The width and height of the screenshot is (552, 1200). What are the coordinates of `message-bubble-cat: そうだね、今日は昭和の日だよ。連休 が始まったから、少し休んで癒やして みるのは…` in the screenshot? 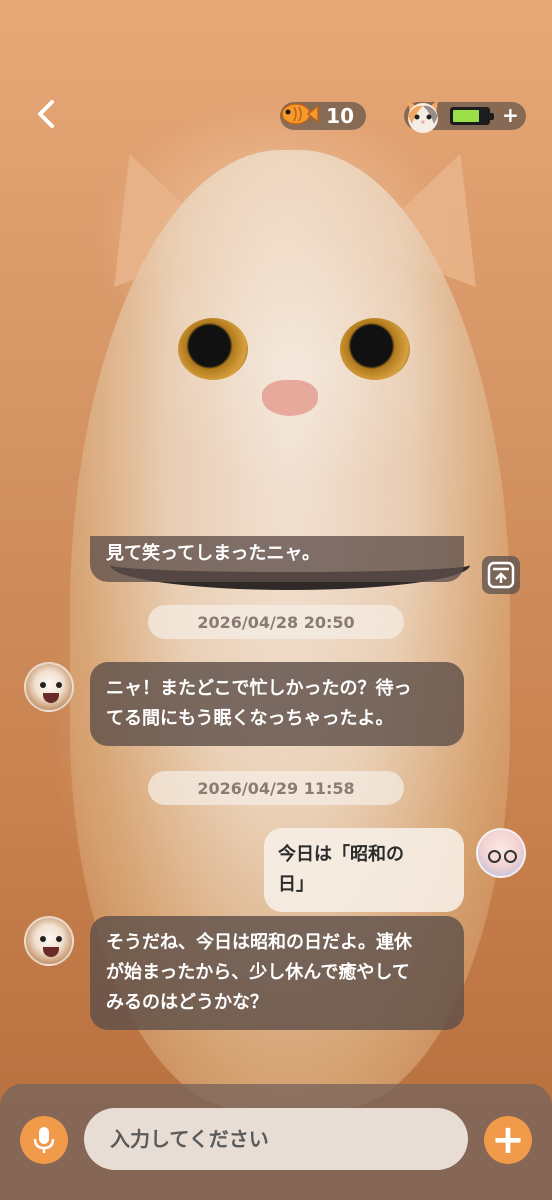 It's located at (277, 973).